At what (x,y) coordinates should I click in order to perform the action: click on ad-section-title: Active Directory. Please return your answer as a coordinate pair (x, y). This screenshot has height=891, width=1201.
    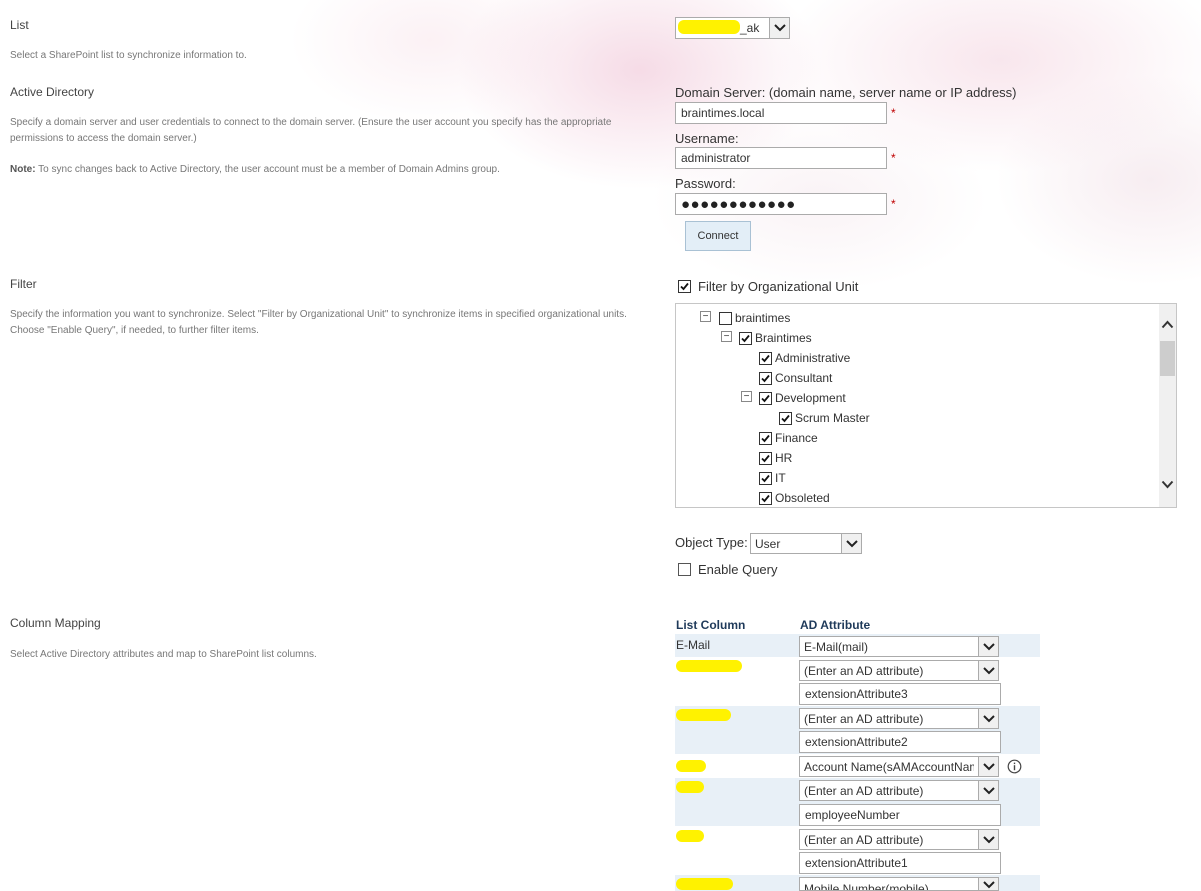
    Looking at the image, I should click on (52, 92).